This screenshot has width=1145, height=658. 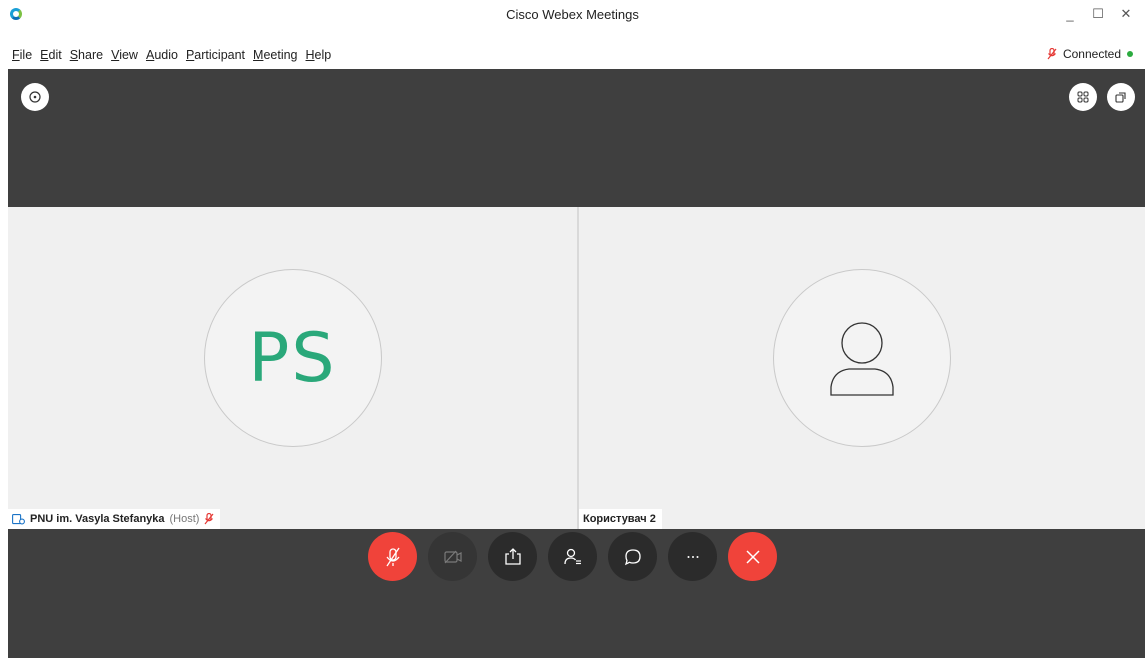 What do you see at coordinates (51, 55) in the screenshot?
I see `menu-edit: Edit` at bounding box center [51, 55].